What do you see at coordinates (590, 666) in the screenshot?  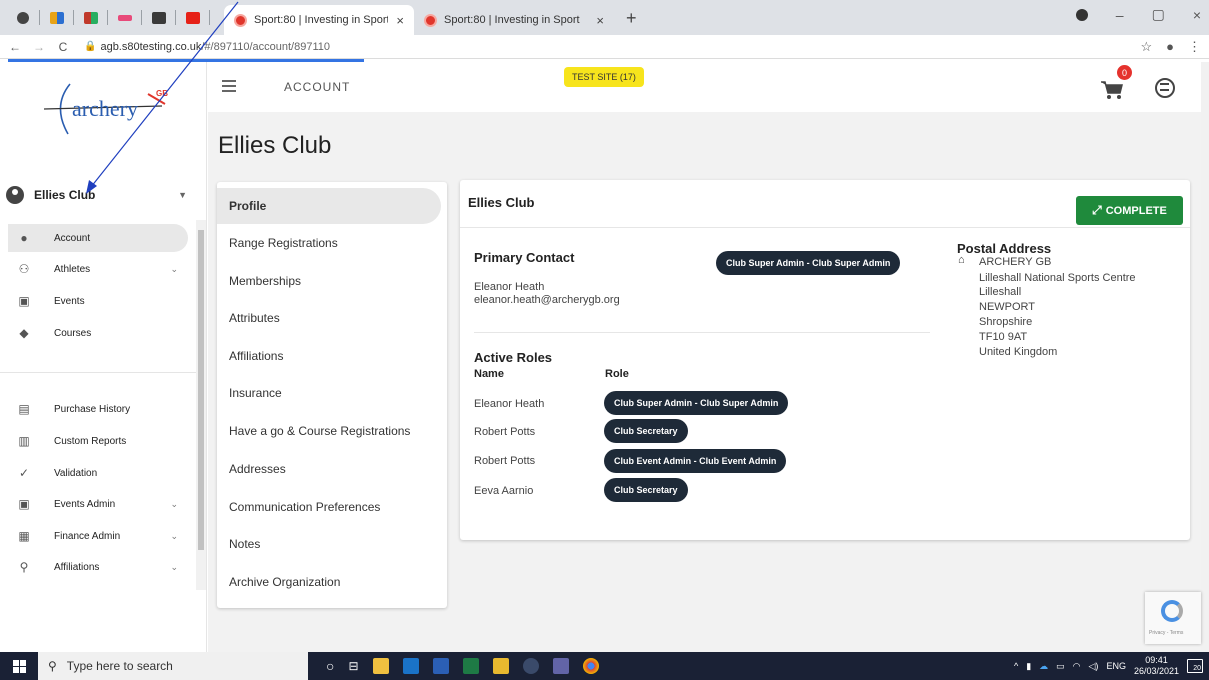 I see `chrome-icon` at bounding box center [590, 666].